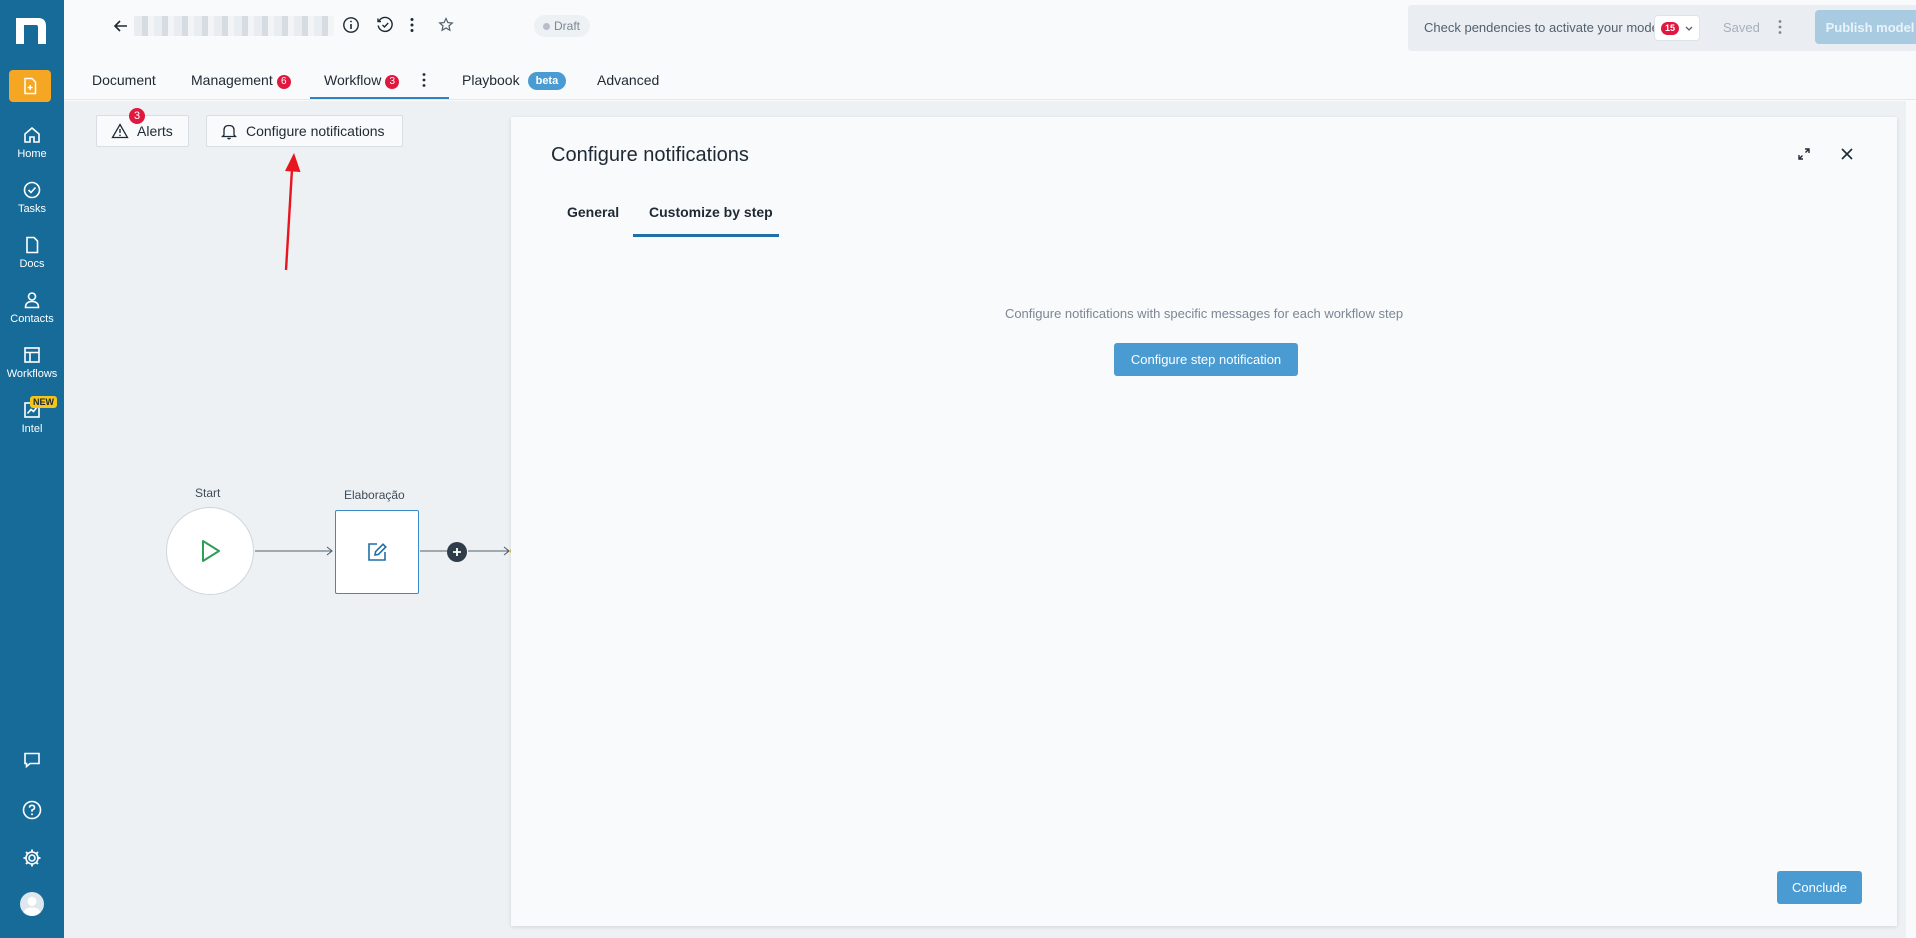 This screenshot has width=1916, height=938. I want to click on active-tab-indicator, so click(379, 98).